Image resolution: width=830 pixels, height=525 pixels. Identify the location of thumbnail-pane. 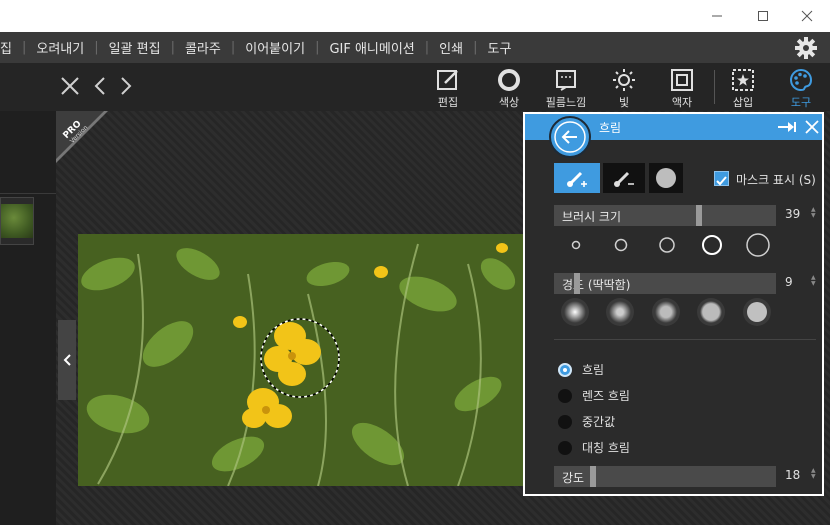
(28, 318).